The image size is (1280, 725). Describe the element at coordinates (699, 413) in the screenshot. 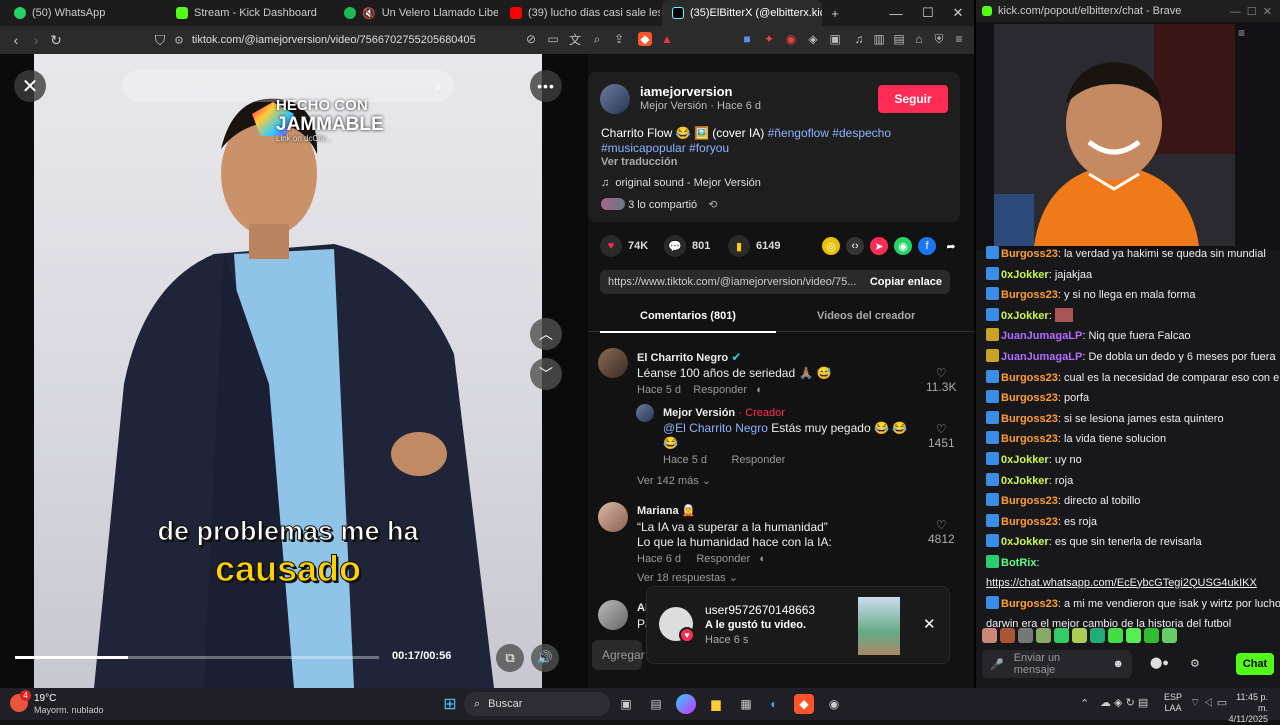

I see `comment-author: Mejor Versión` at that location.